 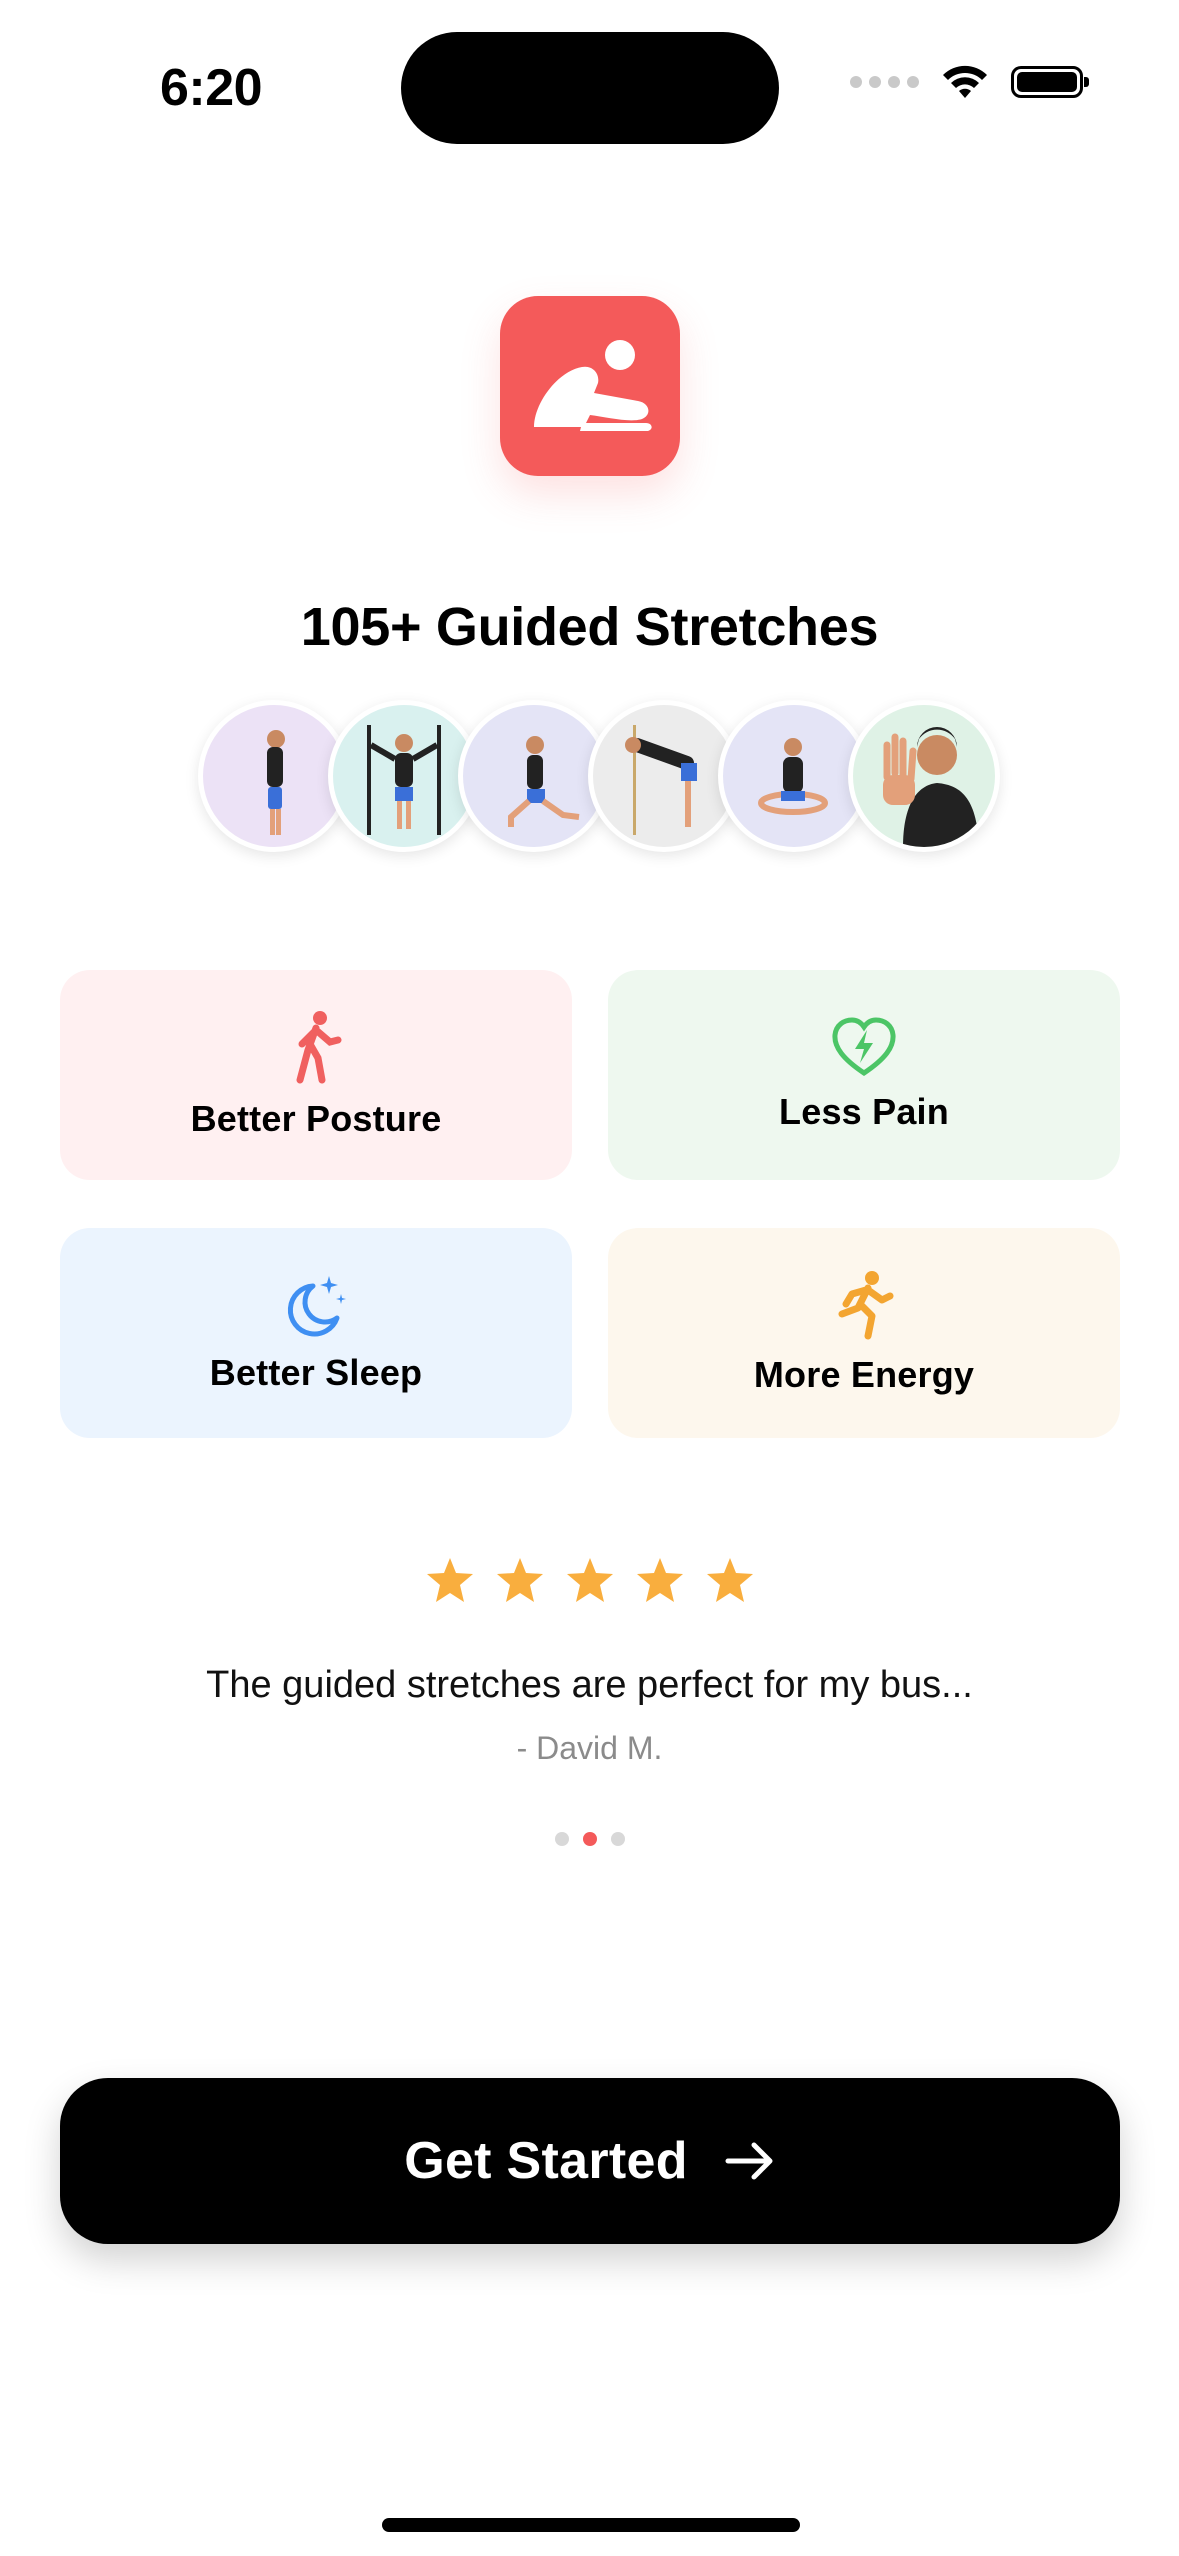 I want to click on get-started-button: Get Started, so click(x=590, y=2161).